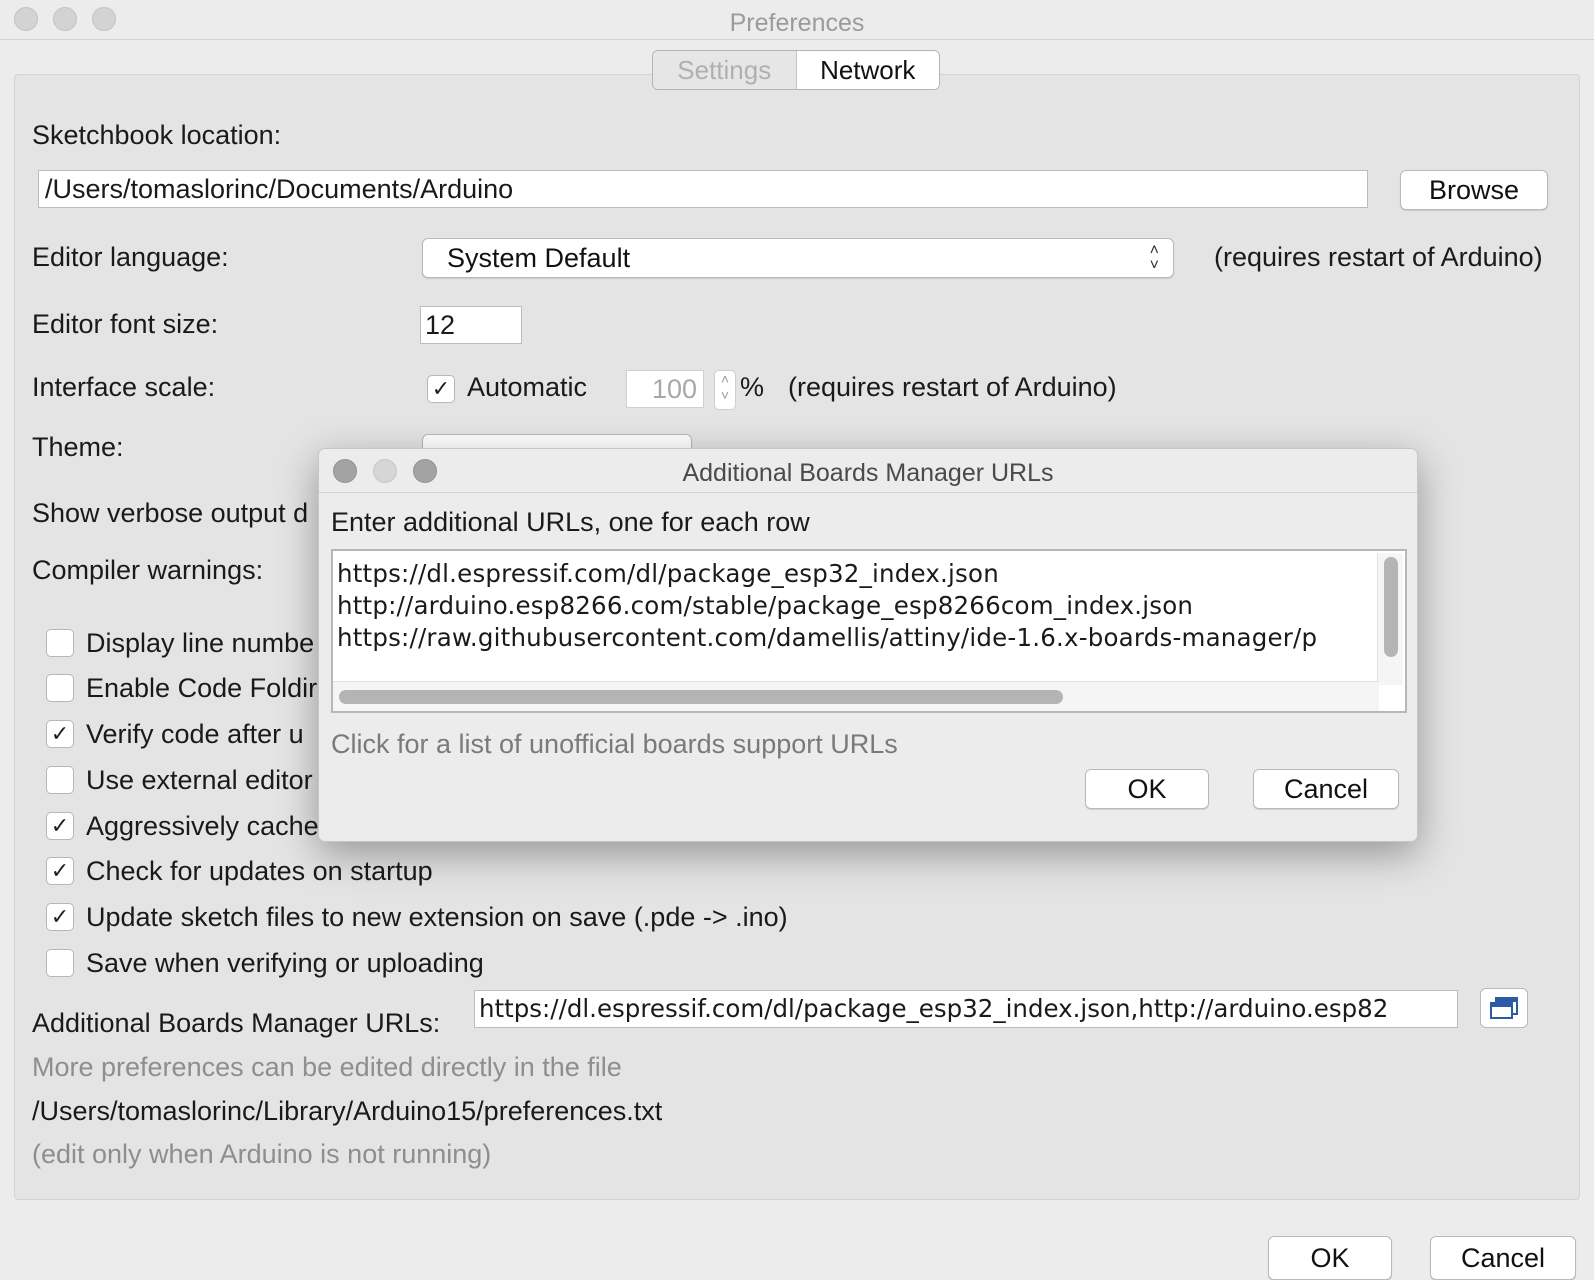 The image size is (1594, 1280). I want to click on scale-input: 100, so click(665, 389).